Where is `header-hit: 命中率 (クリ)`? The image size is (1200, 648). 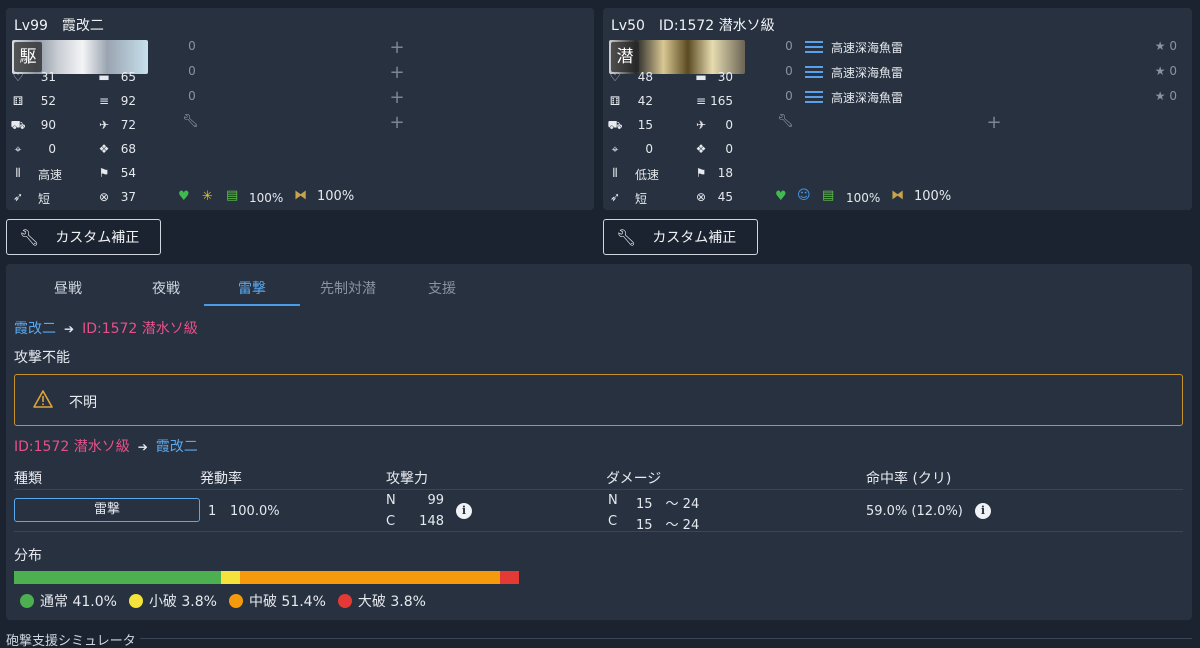
header-hit: 命中率 (クリ) is located at coordinates (909, 479).